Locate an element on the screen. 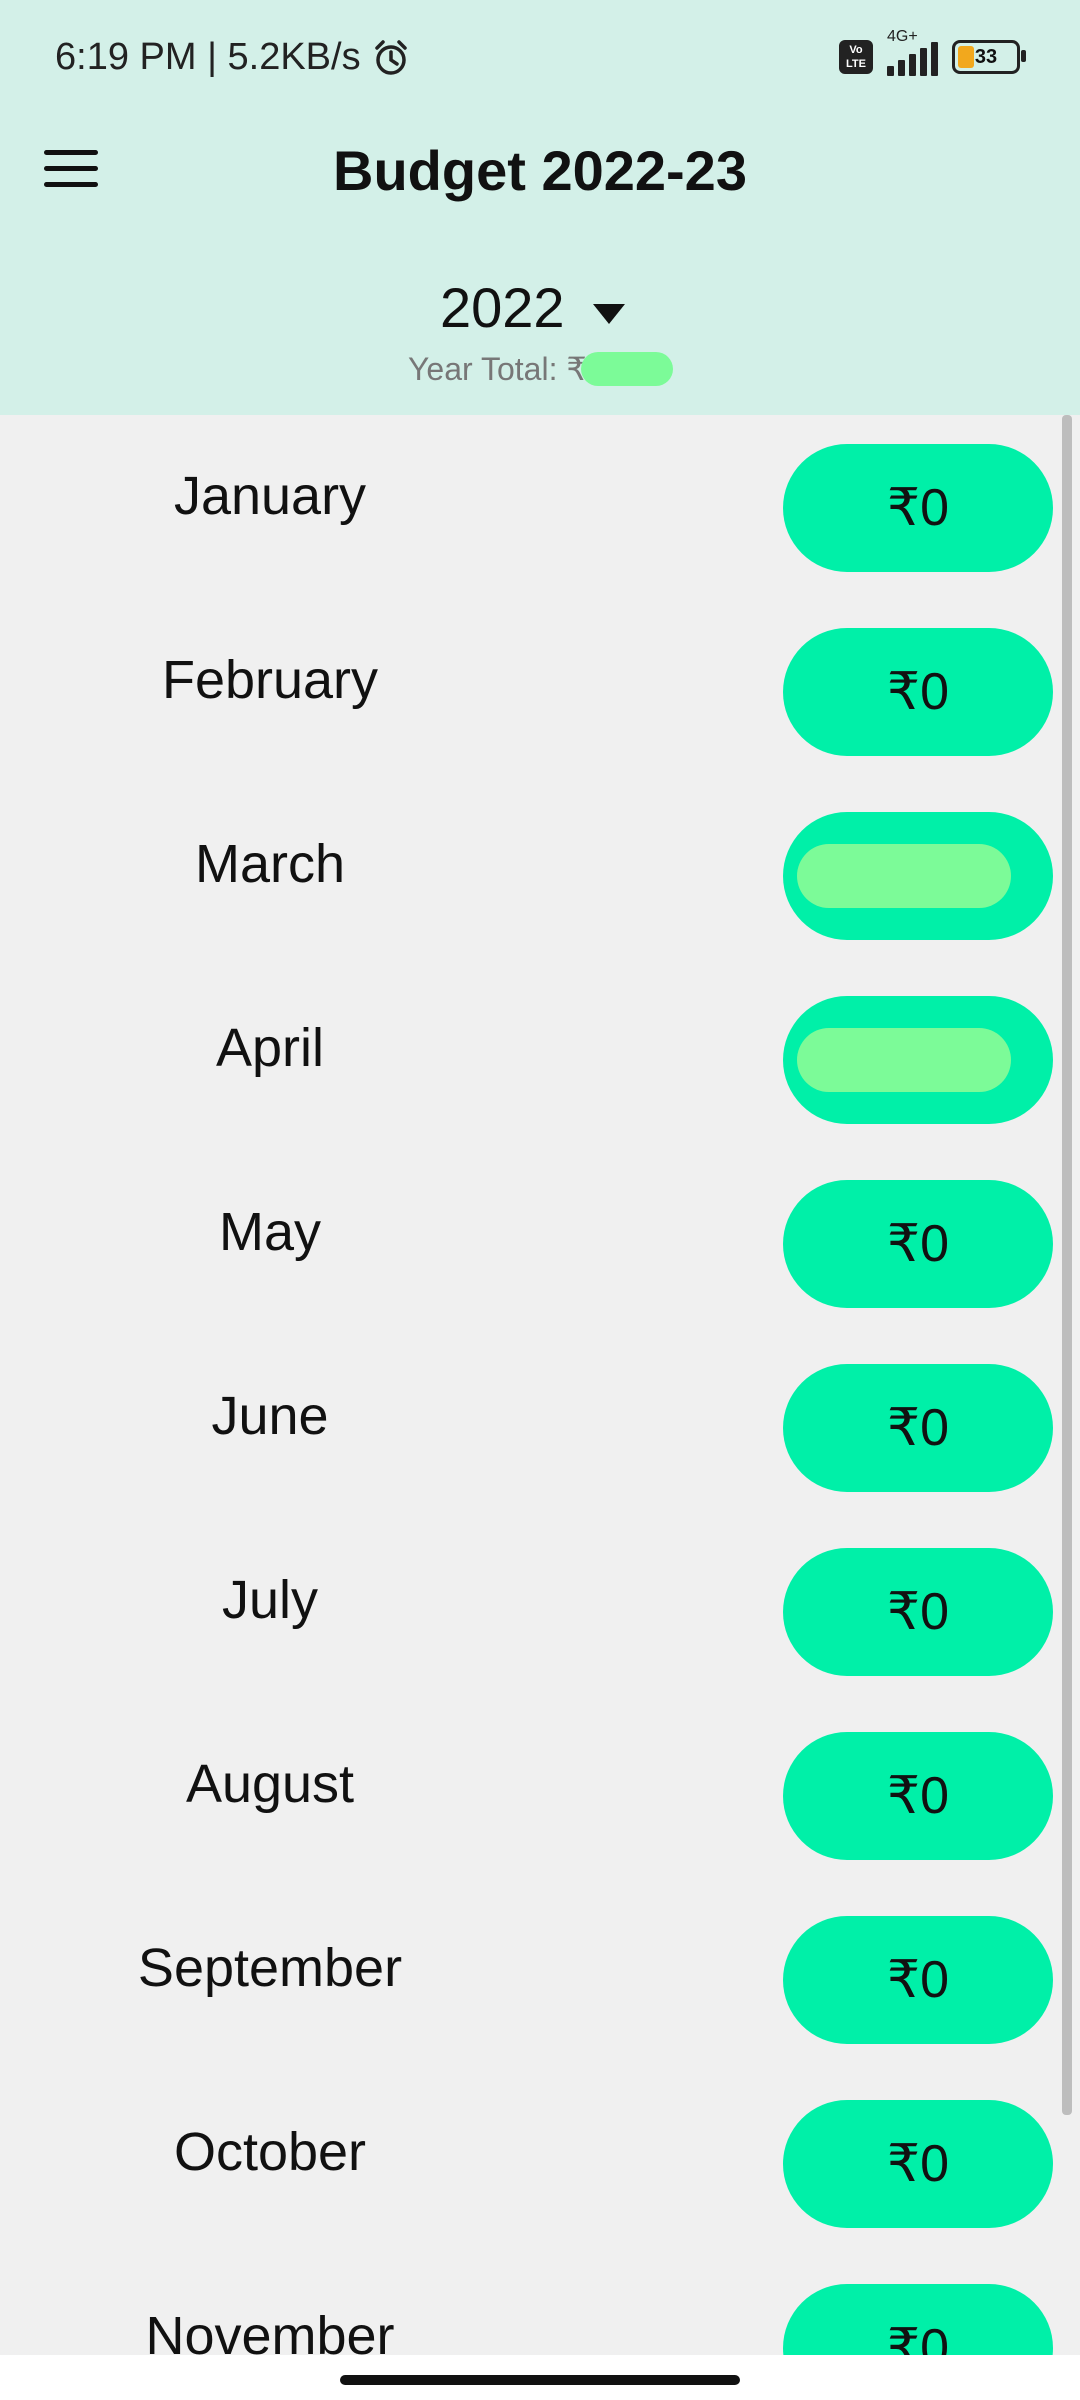 This screenshot has height=2400, width=1080. month-label: October is located at coordinates (270, 2152).